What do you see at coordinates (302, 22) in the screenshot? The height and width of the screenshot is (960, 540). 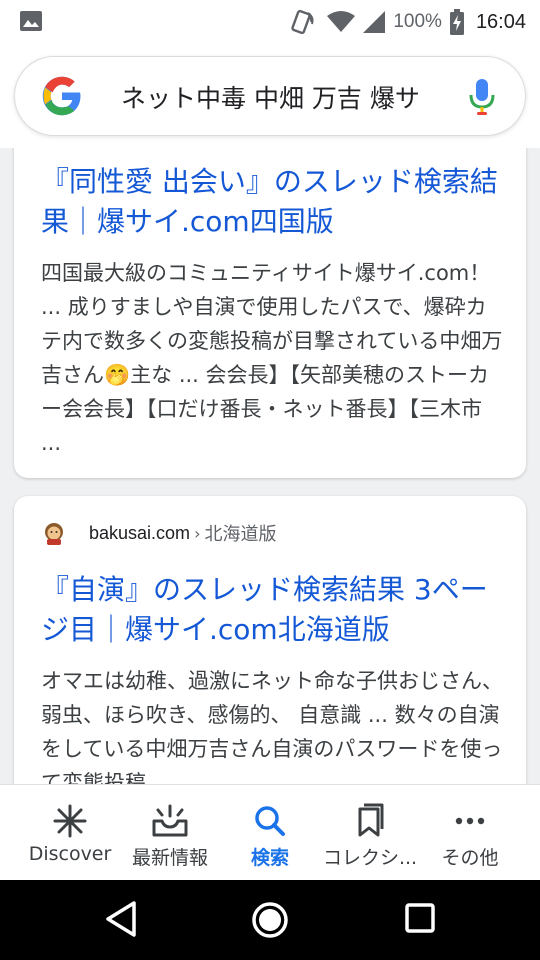 I see `vibrate-nfc-icon` at bounding box center [302, 22].